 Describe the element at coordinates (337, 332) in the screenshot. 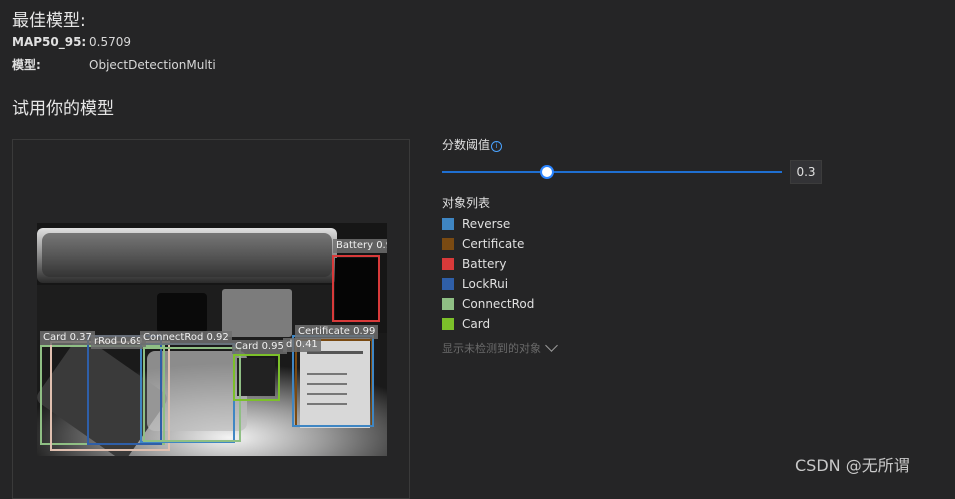

I see `certificate-label: Certificate 0.99` at that location.